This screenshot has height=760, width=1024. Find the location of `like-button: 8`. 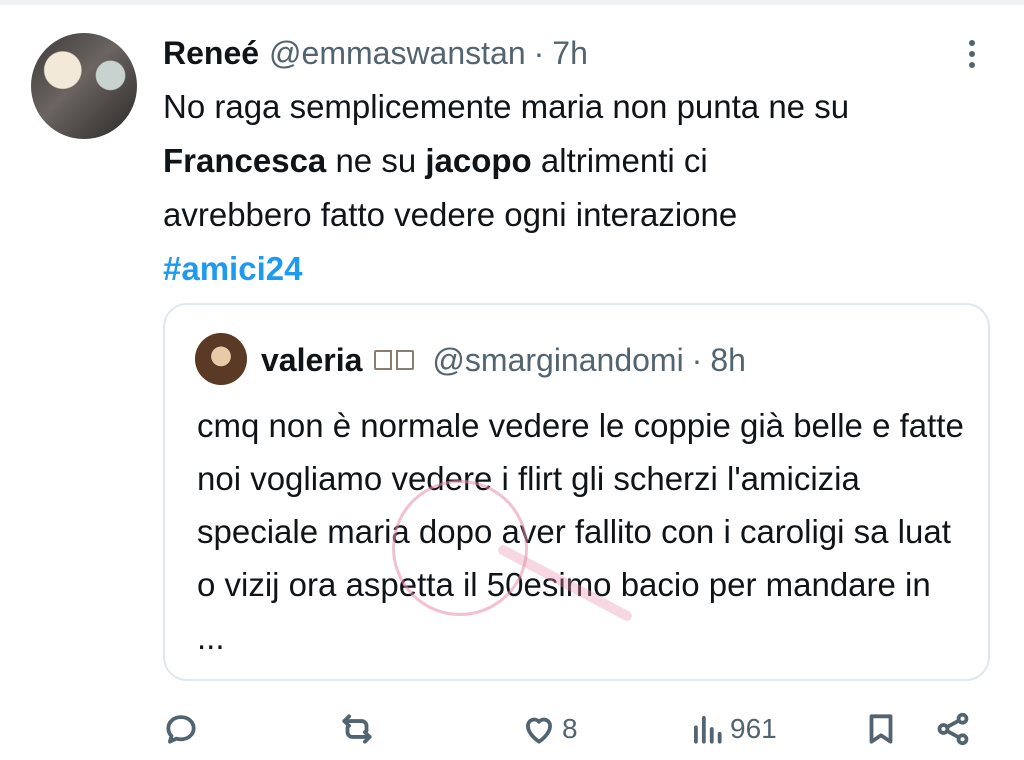

like-button: 8 is located at coordinates (549, 729).